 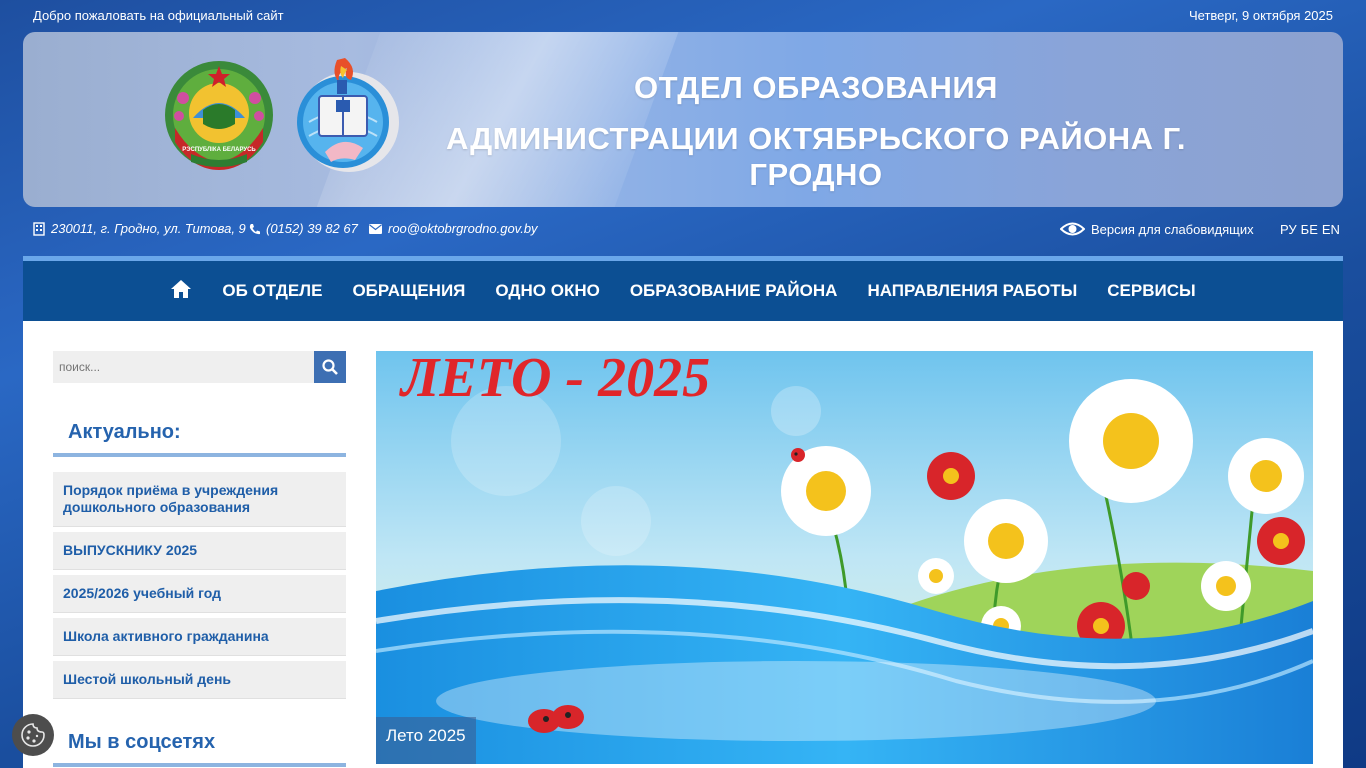 I want to click on nav-services: СЕРВИСЫ, so click(x=1151, y=291).